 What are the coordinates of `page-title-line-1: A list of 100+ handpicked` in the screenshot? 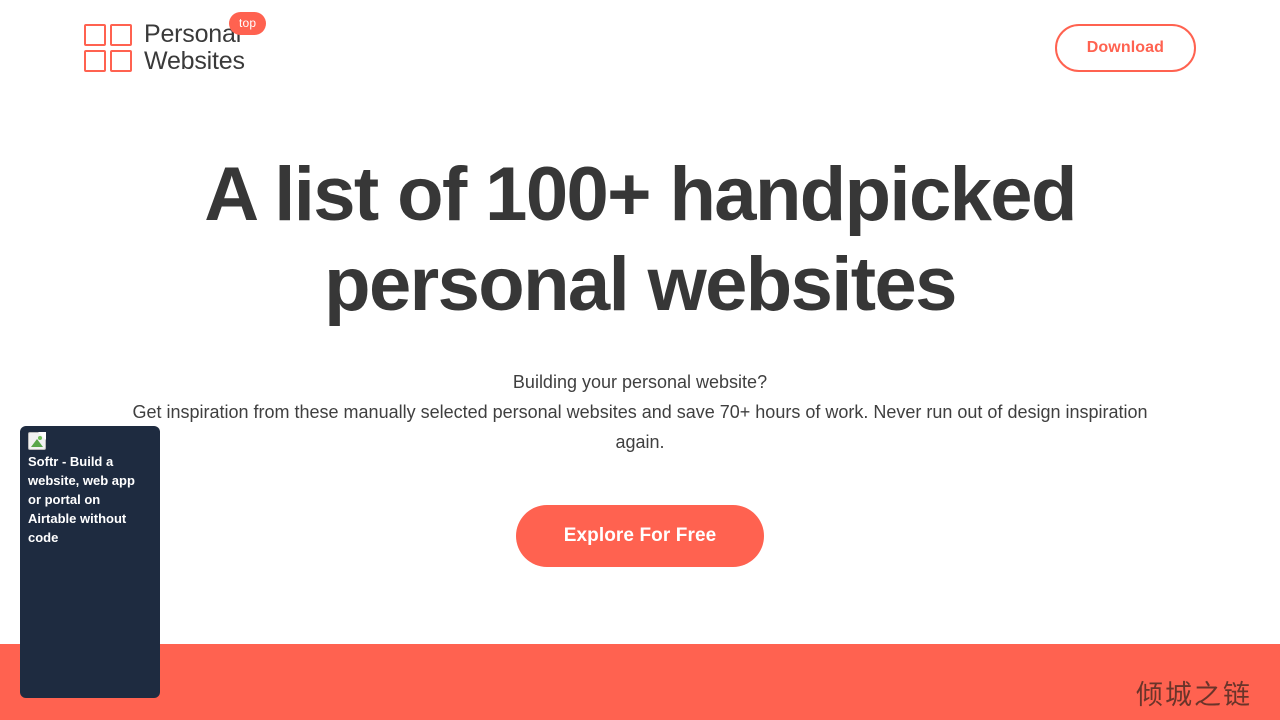 It's located at (640, 194).